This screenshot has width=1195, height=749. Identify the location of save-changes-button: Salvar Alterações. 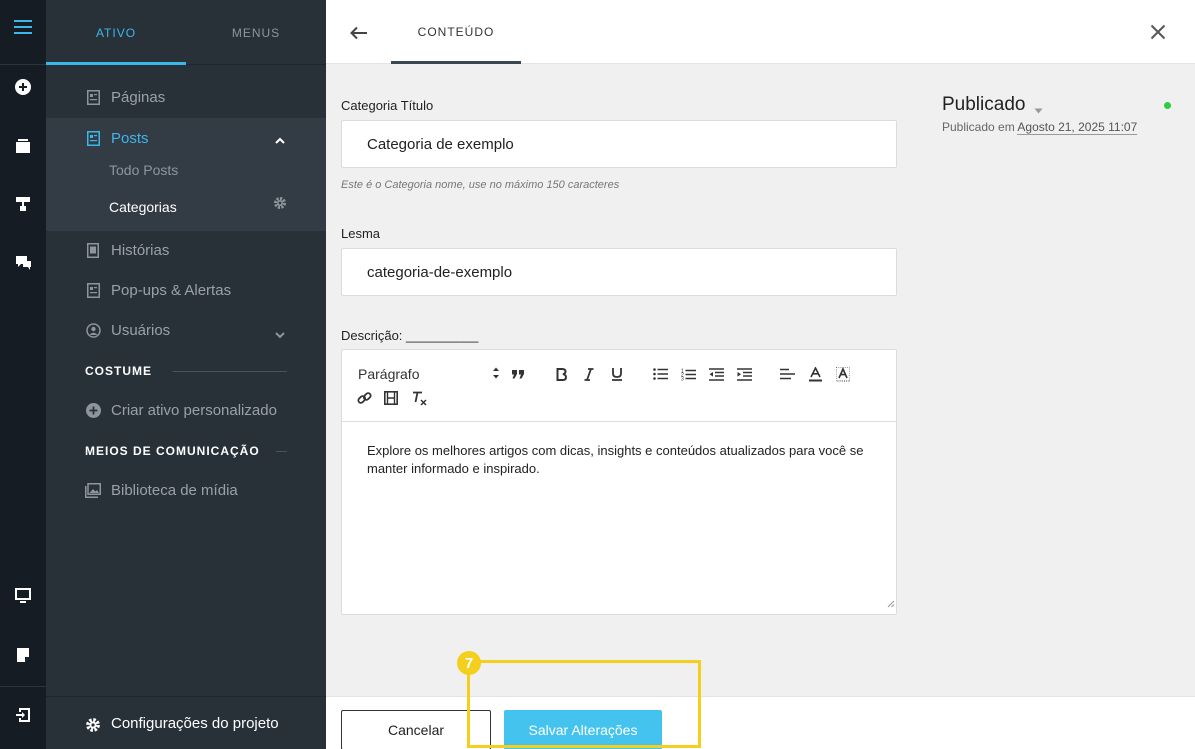
(583, 729).